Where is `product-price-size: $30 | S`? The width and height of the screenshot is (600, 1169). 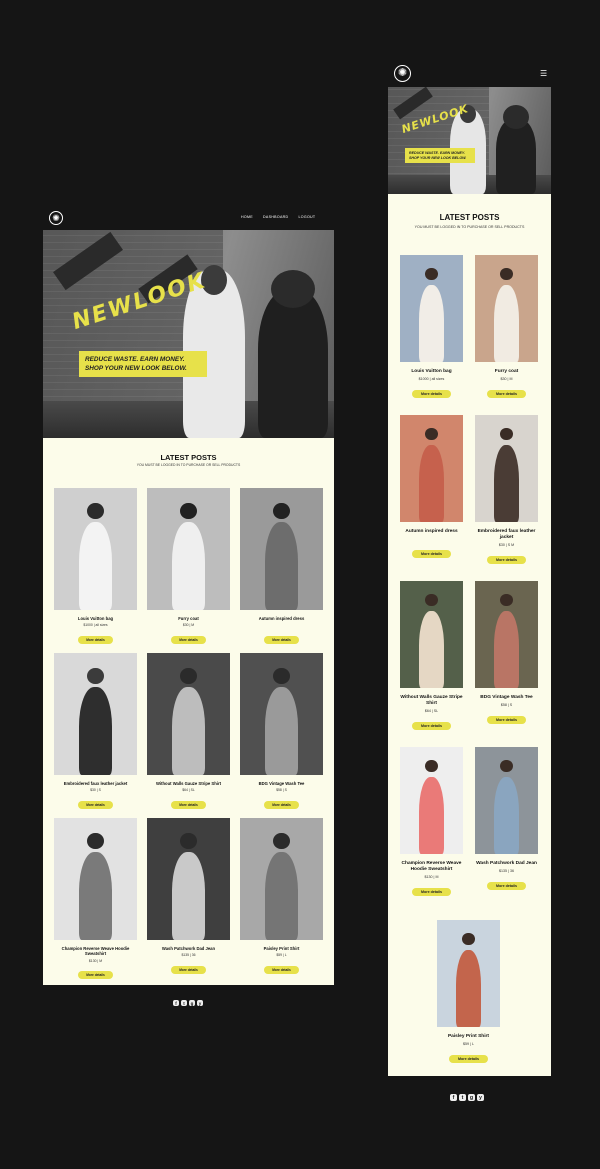
product-price-size: $30 | S is located at coordinates (95, 790).